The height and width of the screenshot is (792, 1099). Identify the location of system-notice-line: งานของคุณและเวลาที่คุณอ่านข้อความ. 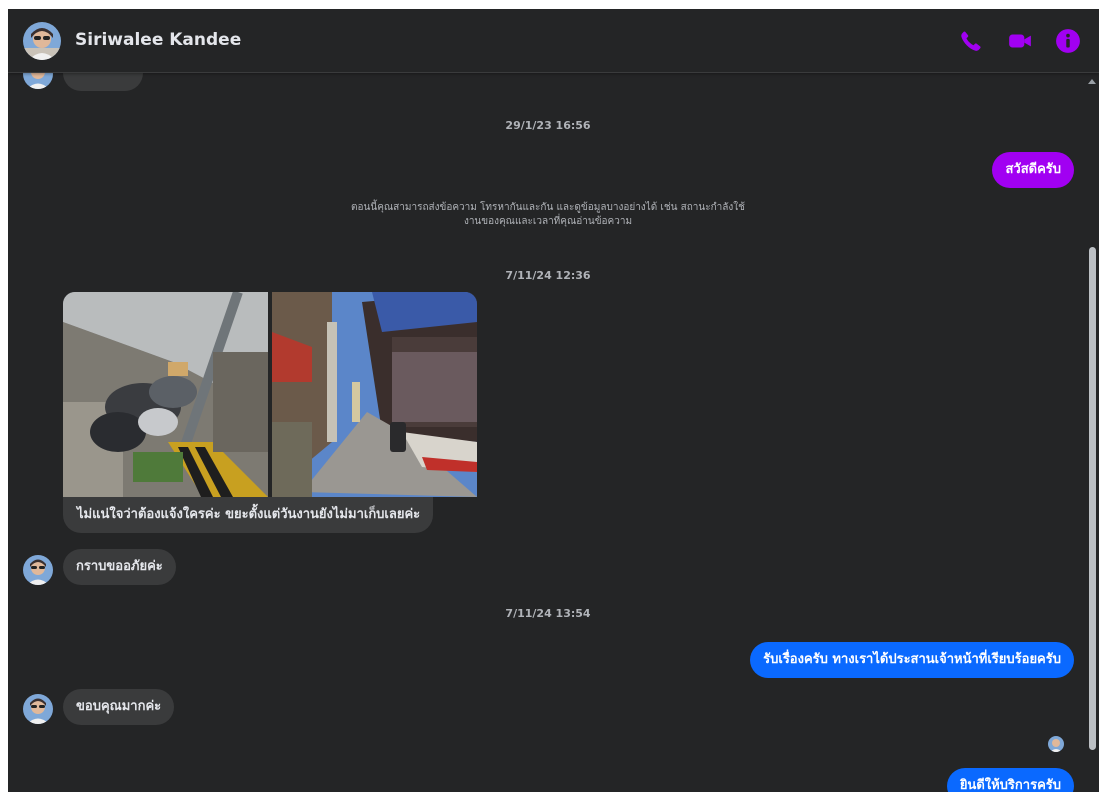
(548, 221).